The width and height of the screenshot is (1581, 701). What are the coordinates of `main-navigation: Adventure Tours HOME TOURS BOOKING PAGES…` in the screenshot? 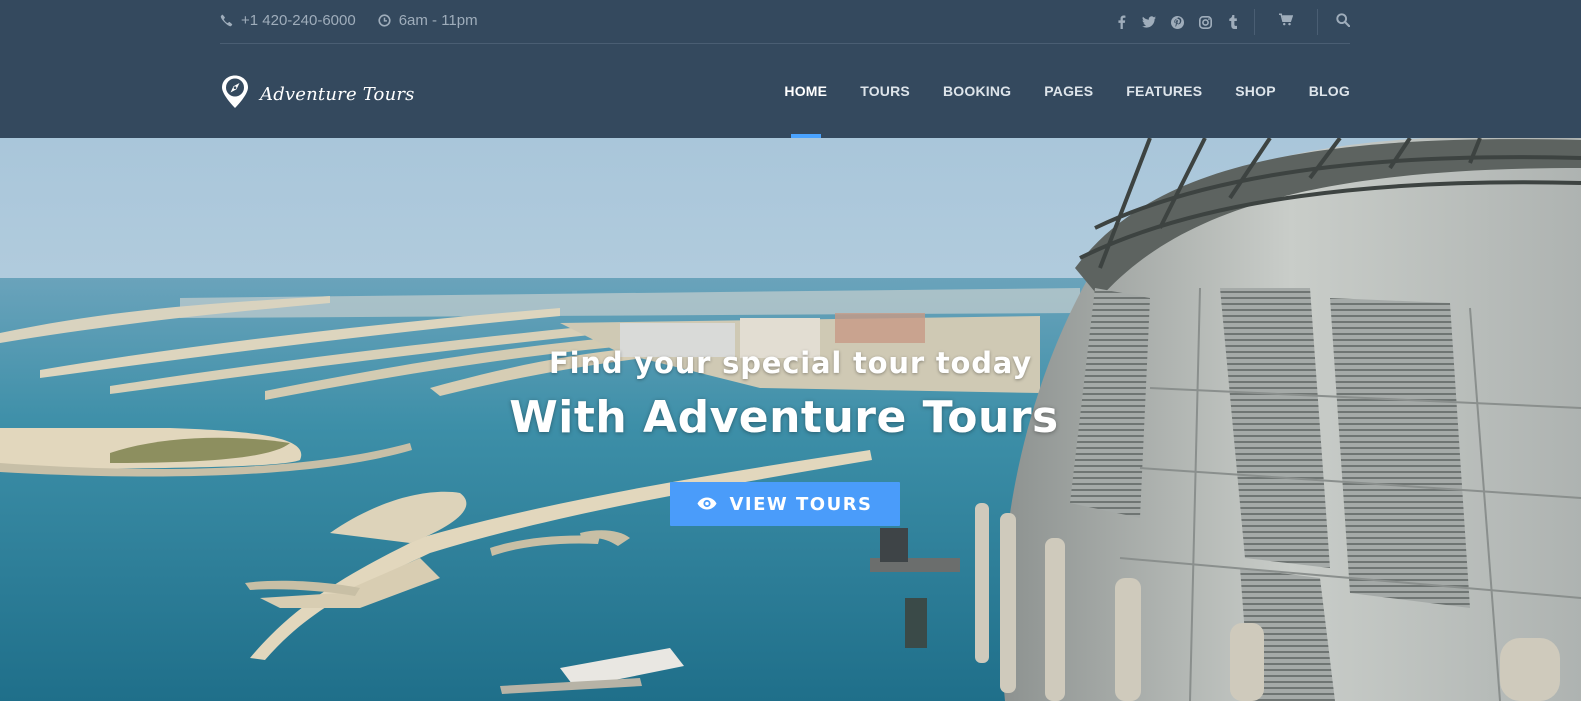 It's located at (785, 91).